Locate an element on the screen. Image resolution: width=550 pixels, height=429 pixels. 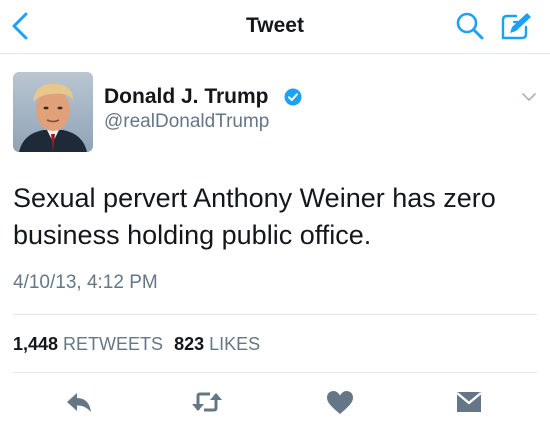
retweets-stat: 1,448 RETWEETS is located at coordinates (88, 344).